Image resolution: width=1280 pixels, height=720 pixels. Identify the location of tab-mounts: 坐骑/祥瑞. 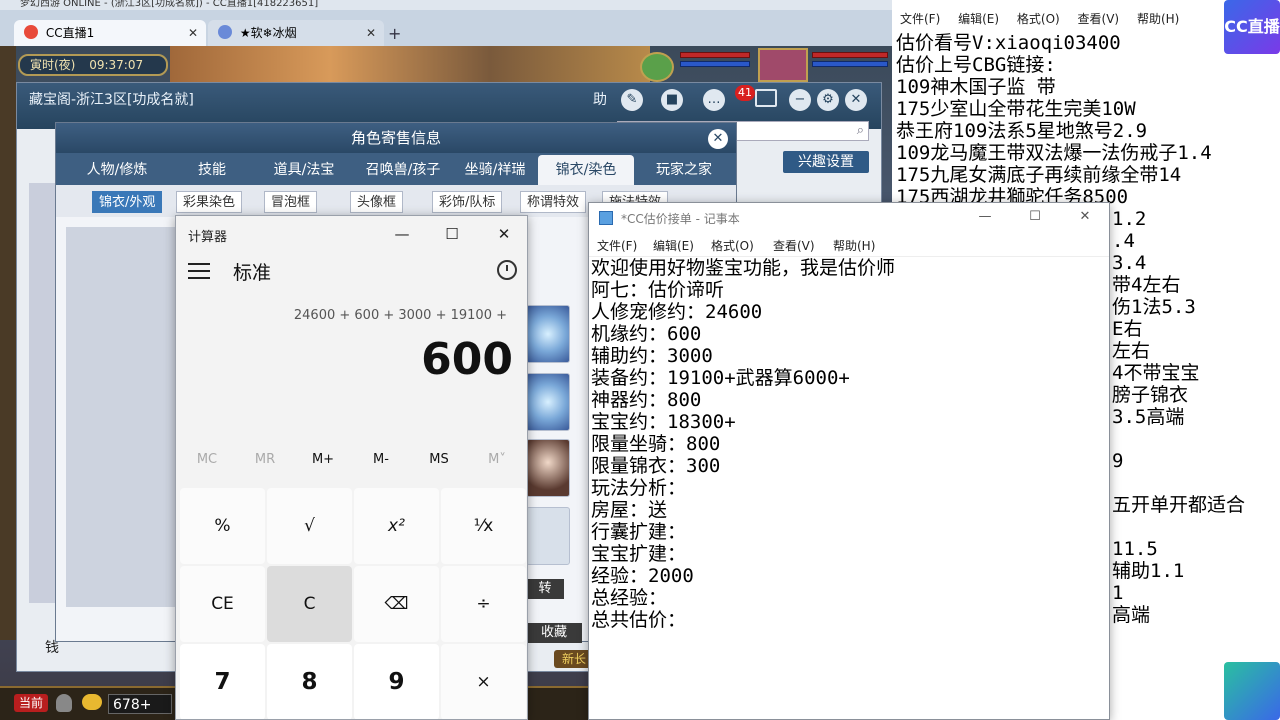
(495, 170).